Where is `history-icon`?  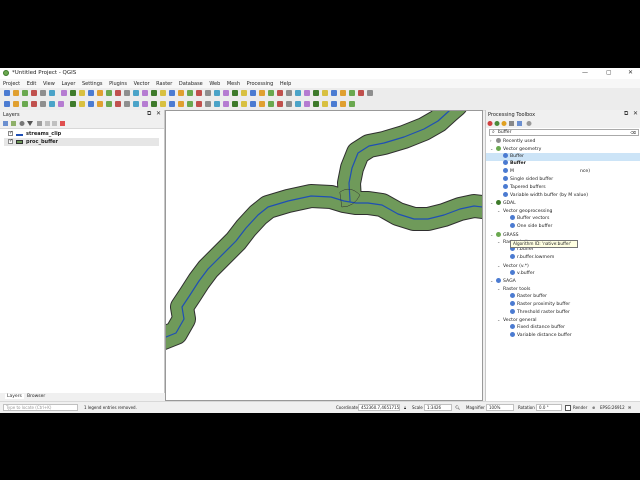
history-icon is located at coordinates (504, 123).